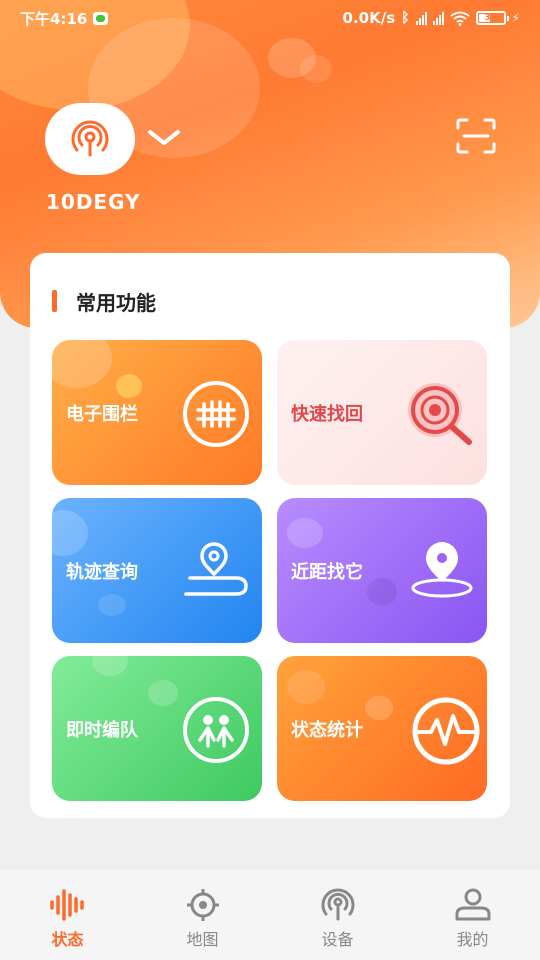  I want to click on device-avatar, so click(90, 139).